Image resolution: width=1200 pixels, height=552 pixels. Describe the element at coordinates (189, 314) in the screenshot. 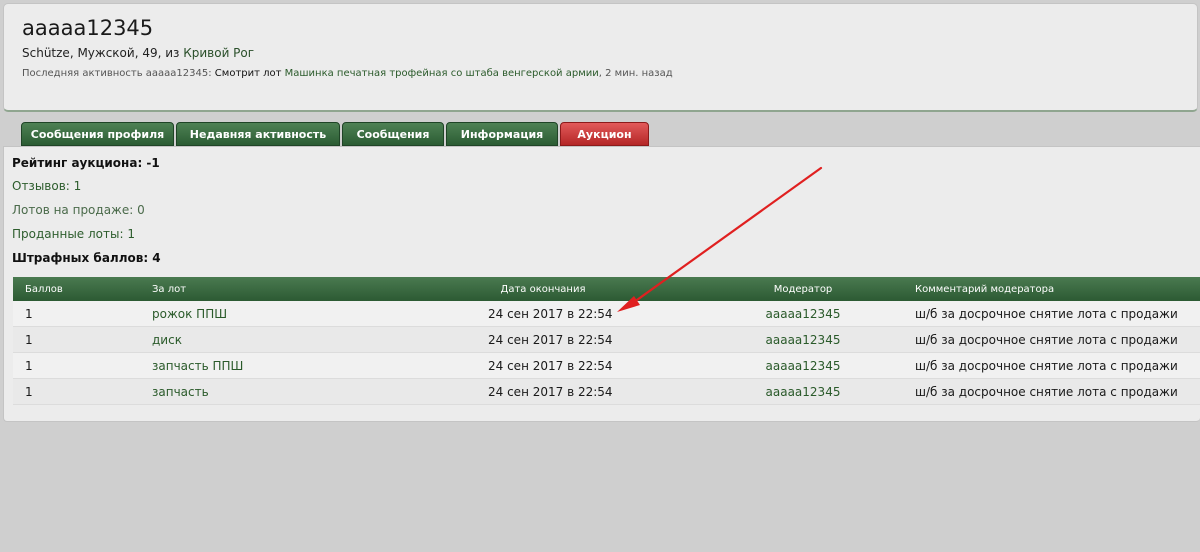

I see `row-lot-link: рожок ППШ` at that location.